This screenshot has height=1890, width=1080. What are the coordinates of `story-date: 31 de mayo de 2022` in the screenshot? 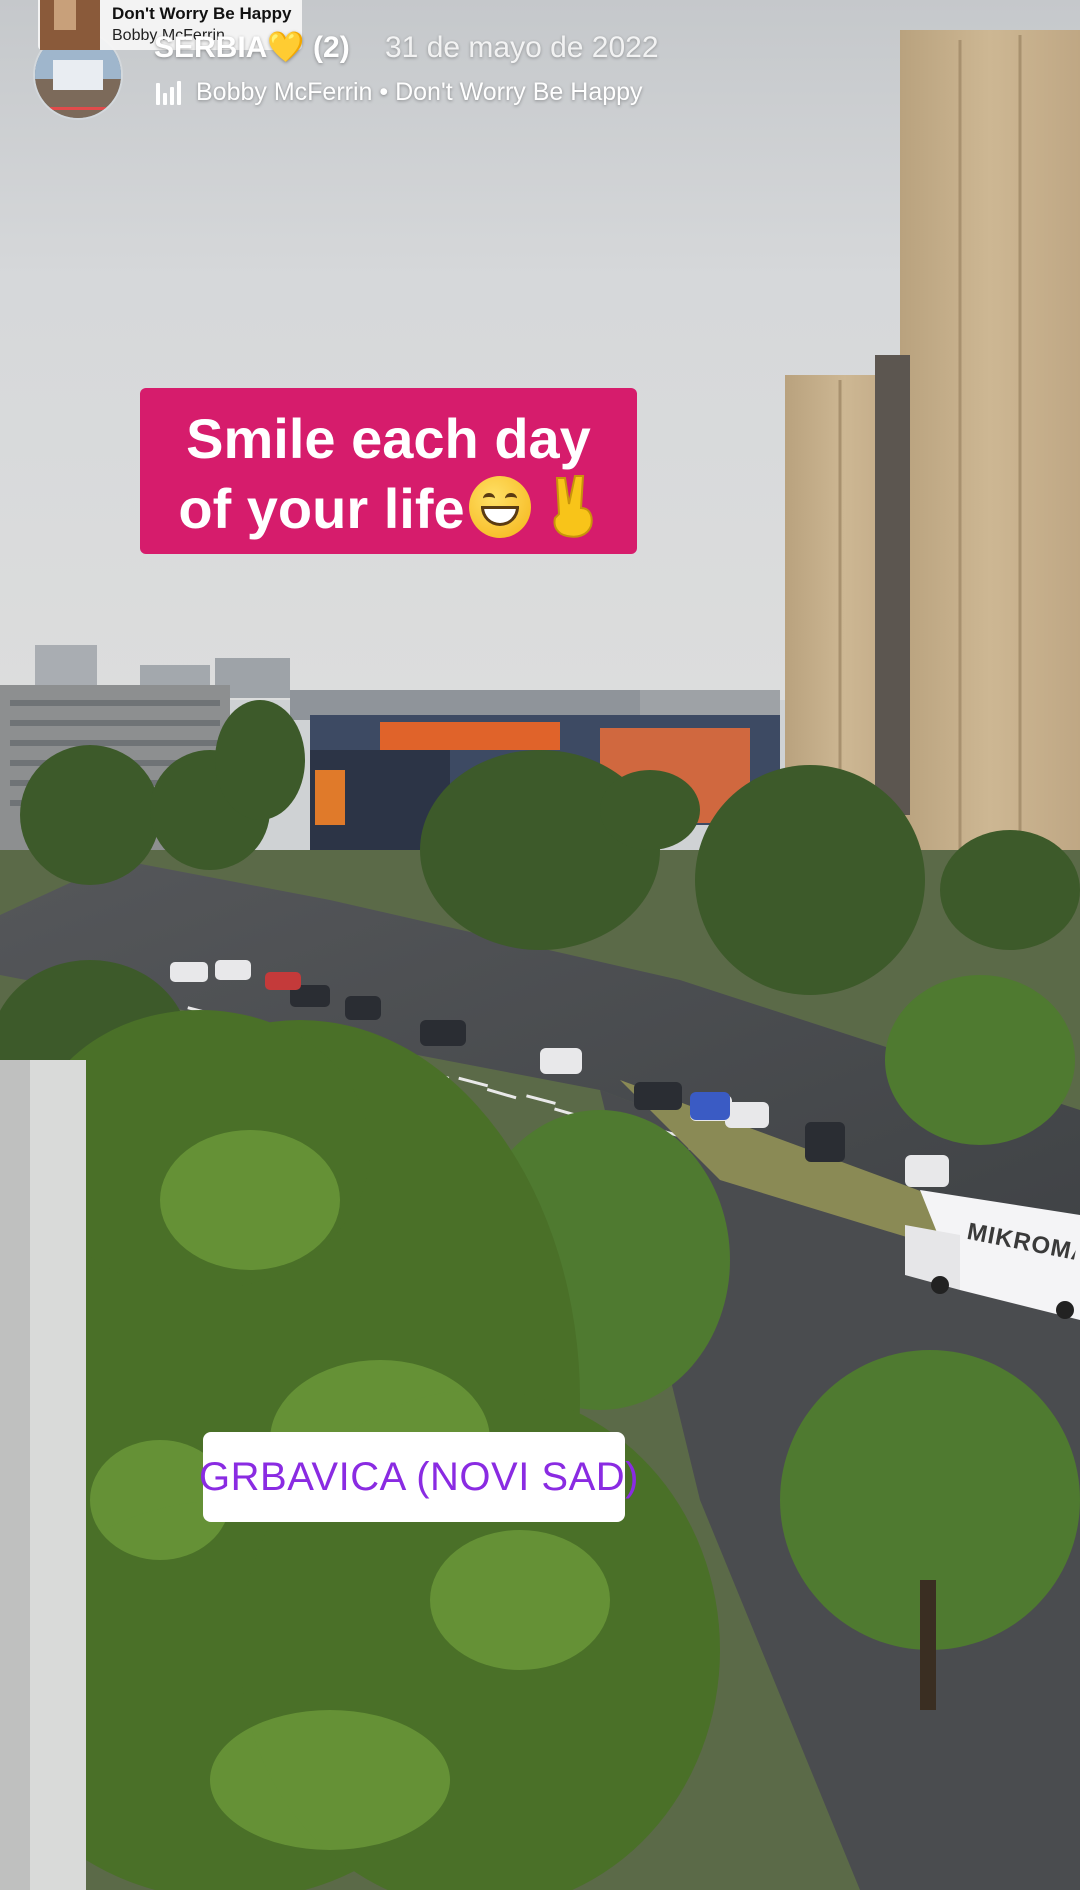 It's located at (522, 47).